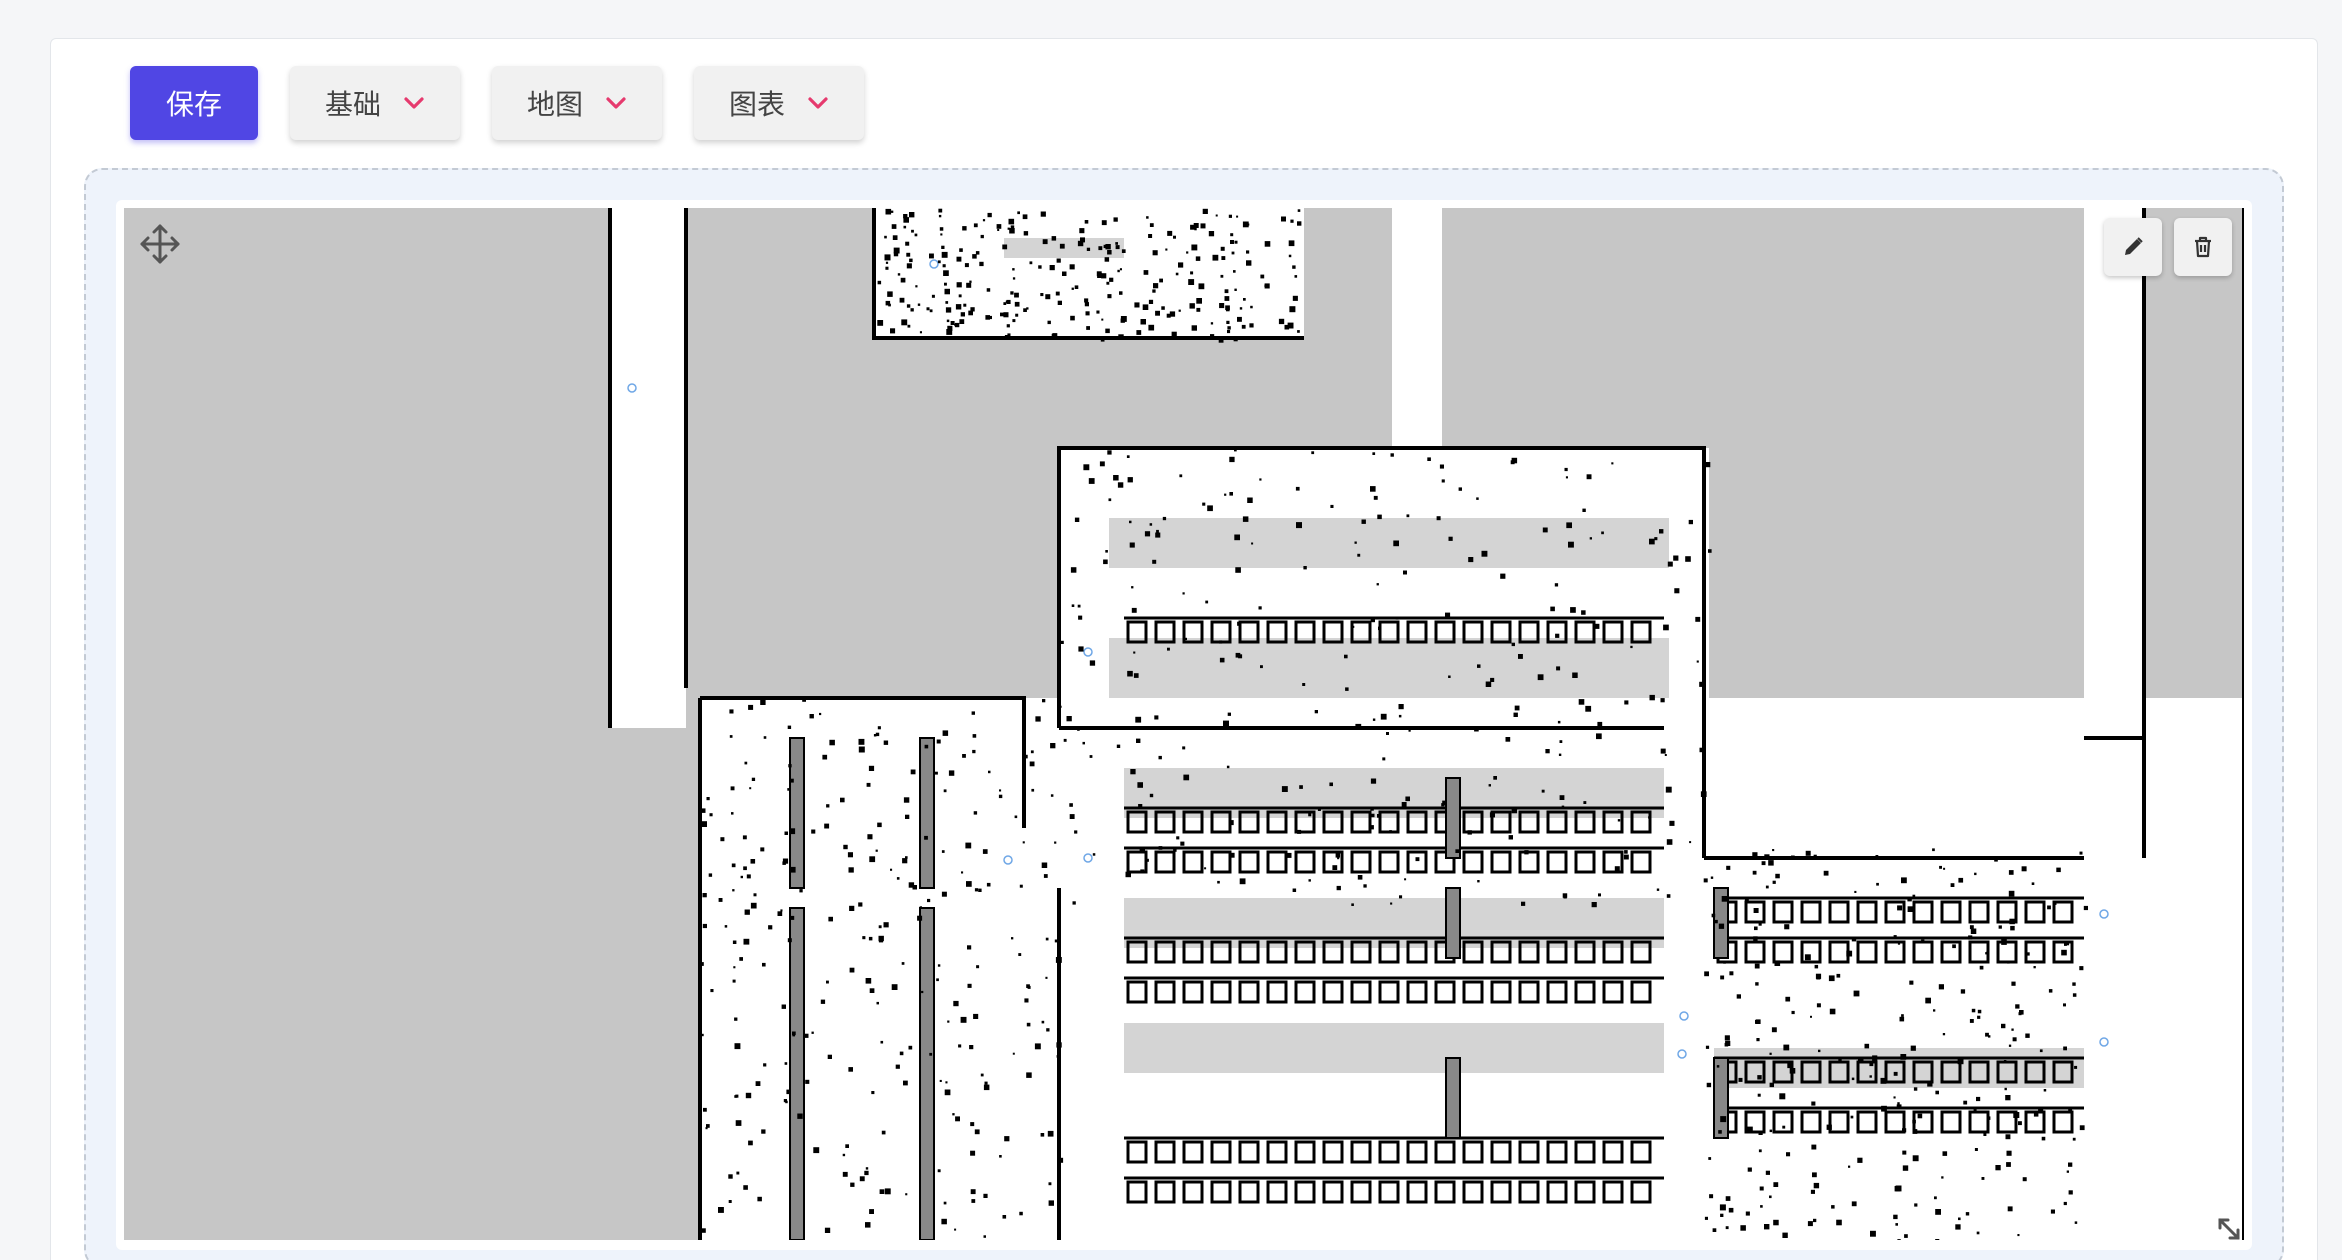 Image resolution: width=2342 pixels, height=1260 pixels. What do you see at coordinates (375, 103) in the screenshot?
I see `basic-dropdown: 基础` at bounding box center [375, 103].